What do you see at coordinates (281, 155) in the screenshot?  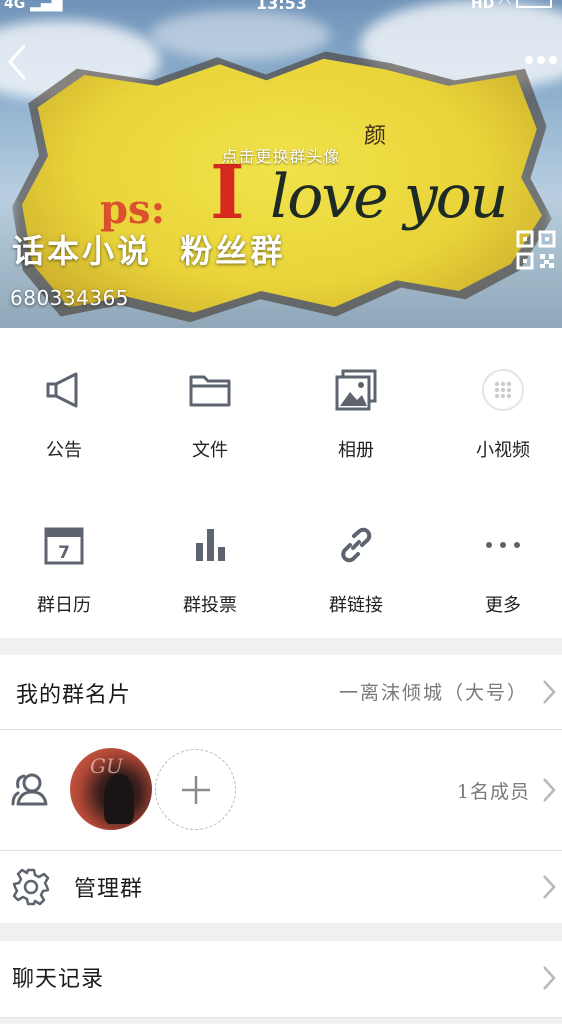 I see `change-group-avatar-hint: 点击更换群头像` at bounding box center [281, 155].